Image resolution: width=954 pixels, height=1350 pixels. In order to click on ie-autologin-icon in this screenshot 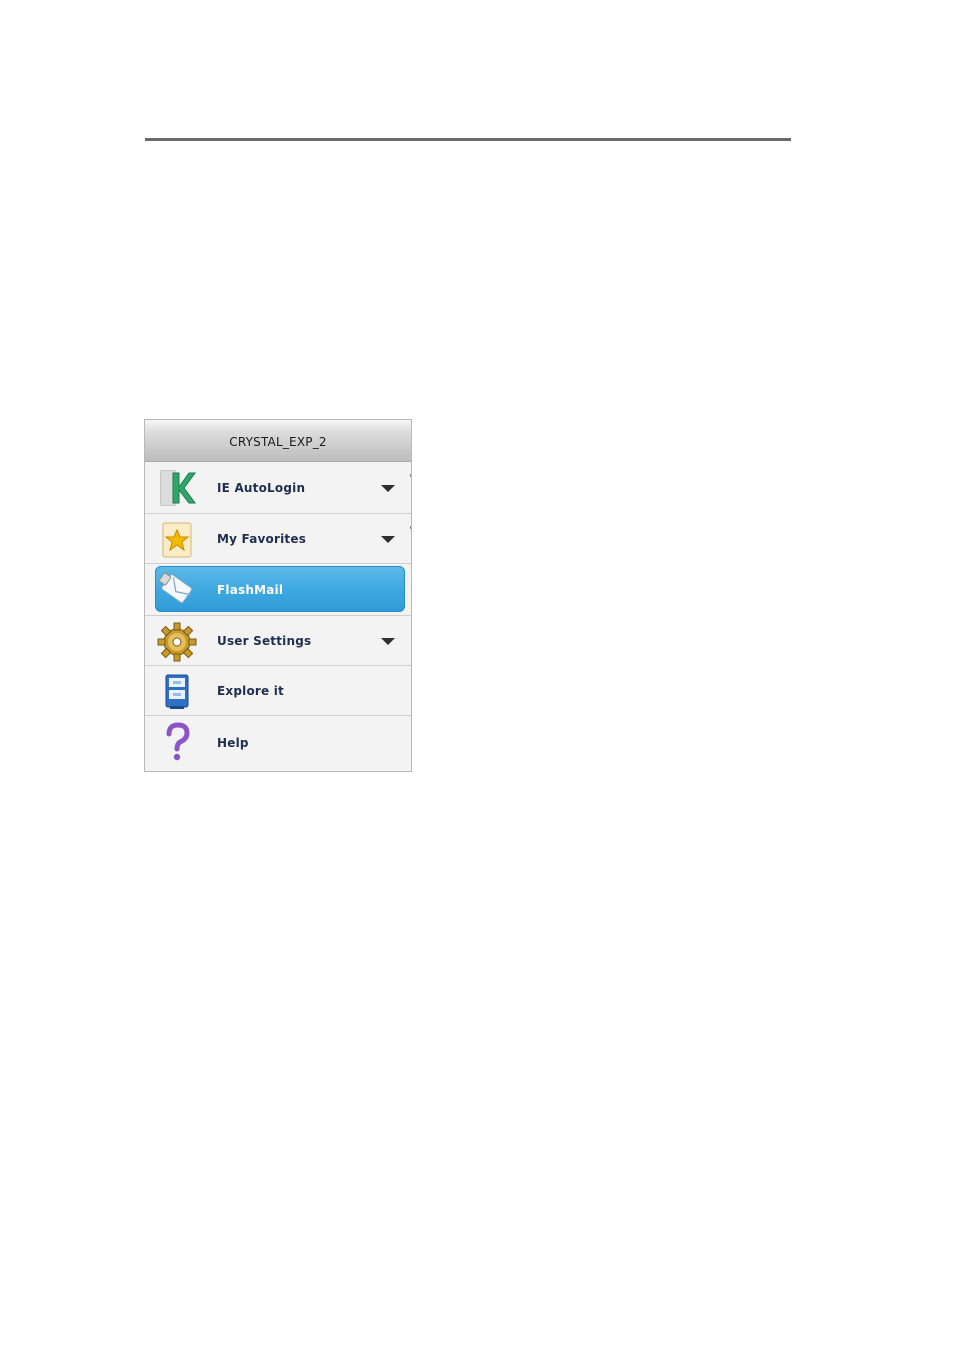, I will do `click(177, 488)`.